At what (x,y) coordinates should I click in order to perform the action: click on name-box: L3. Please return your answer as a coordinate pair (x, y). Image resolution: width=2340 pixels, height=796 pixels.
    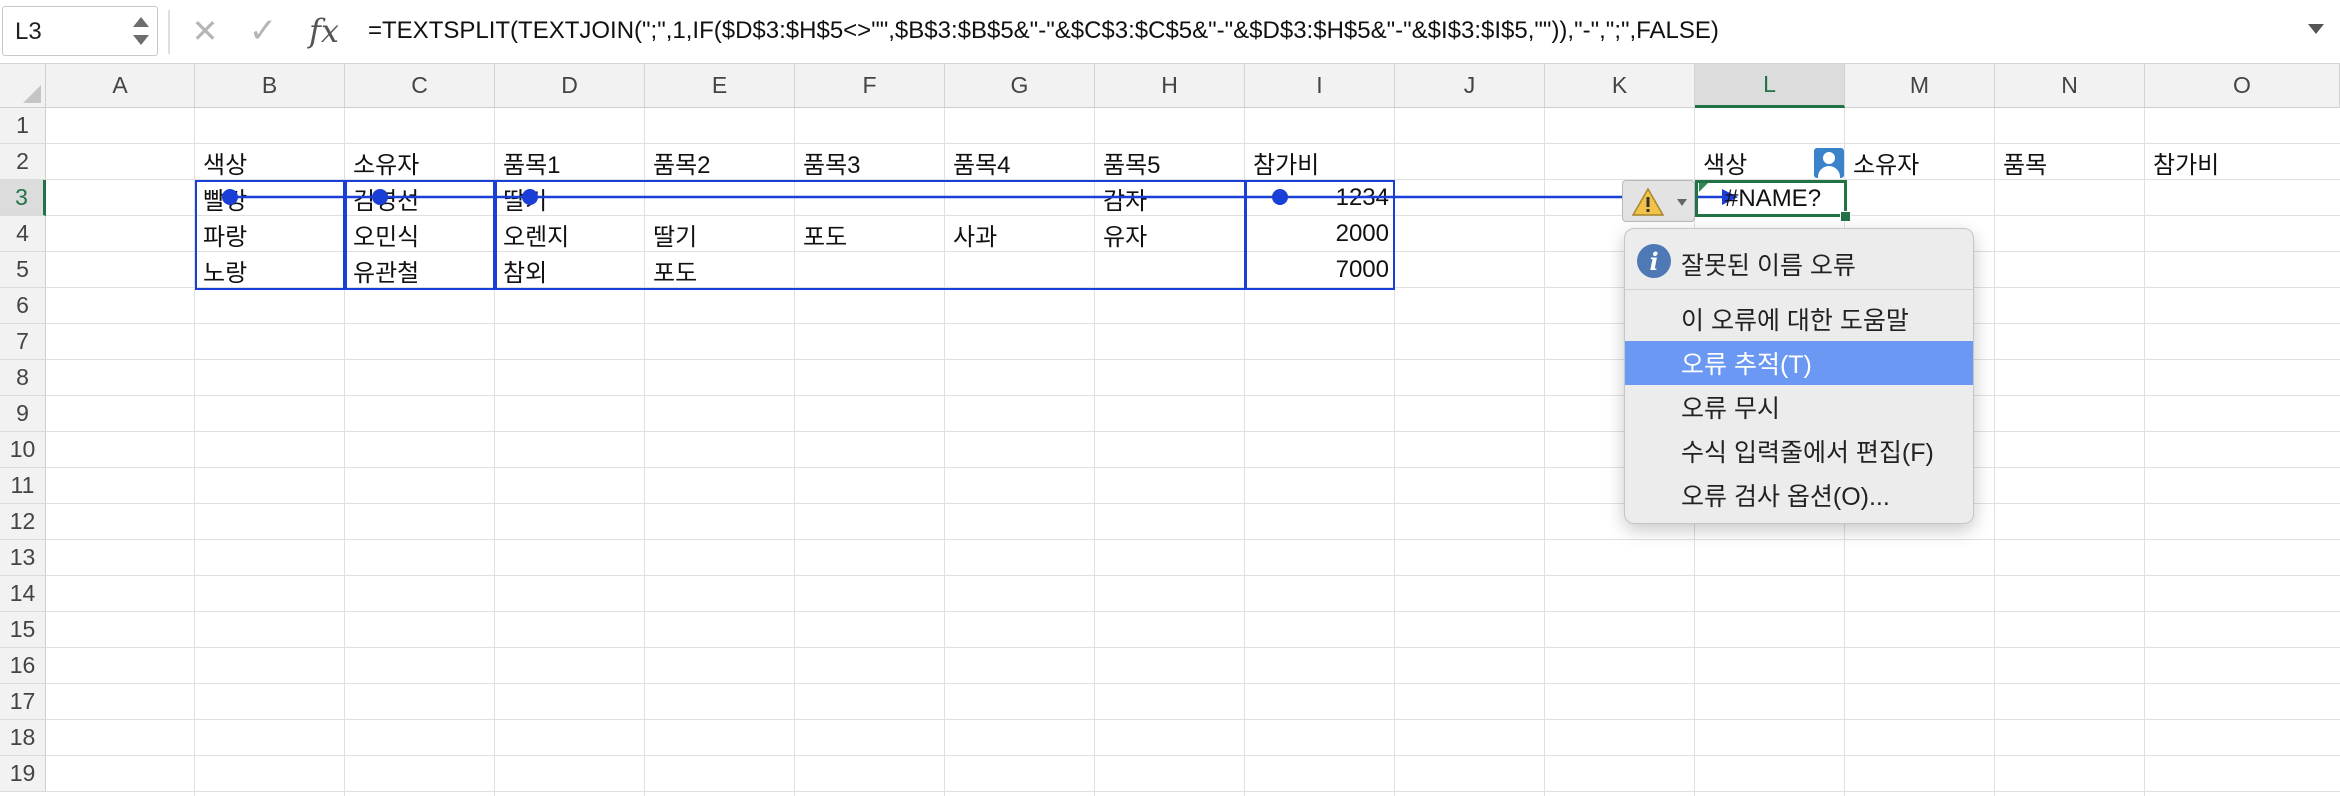
    Looking at the image, I should click on (80, 31).